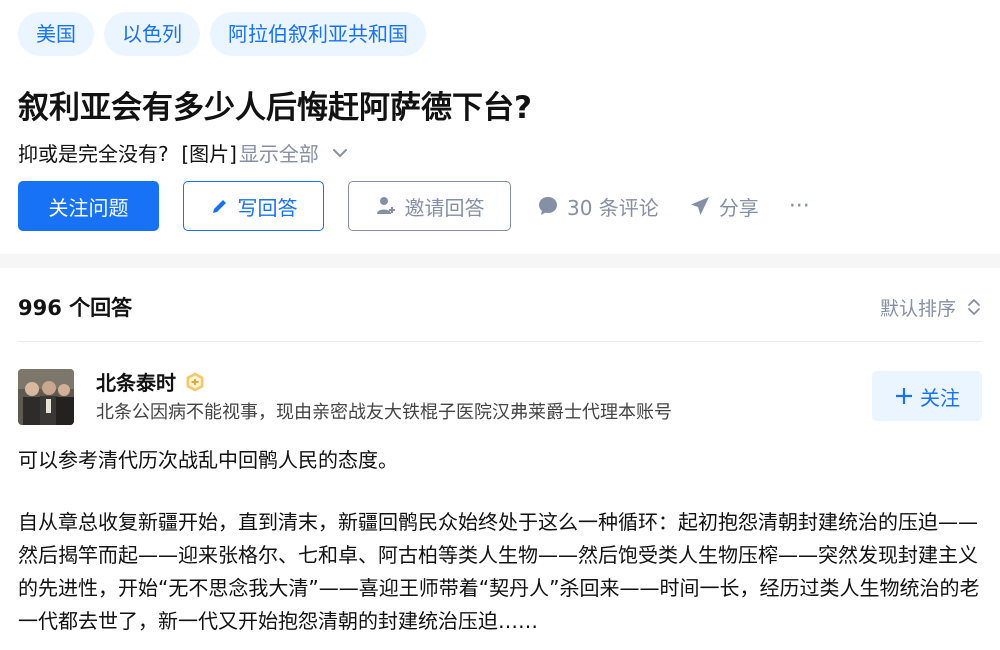 This screenshot has width=1000, height=650. I want to click on comments-label: 30 条评论, so click(613, 207).